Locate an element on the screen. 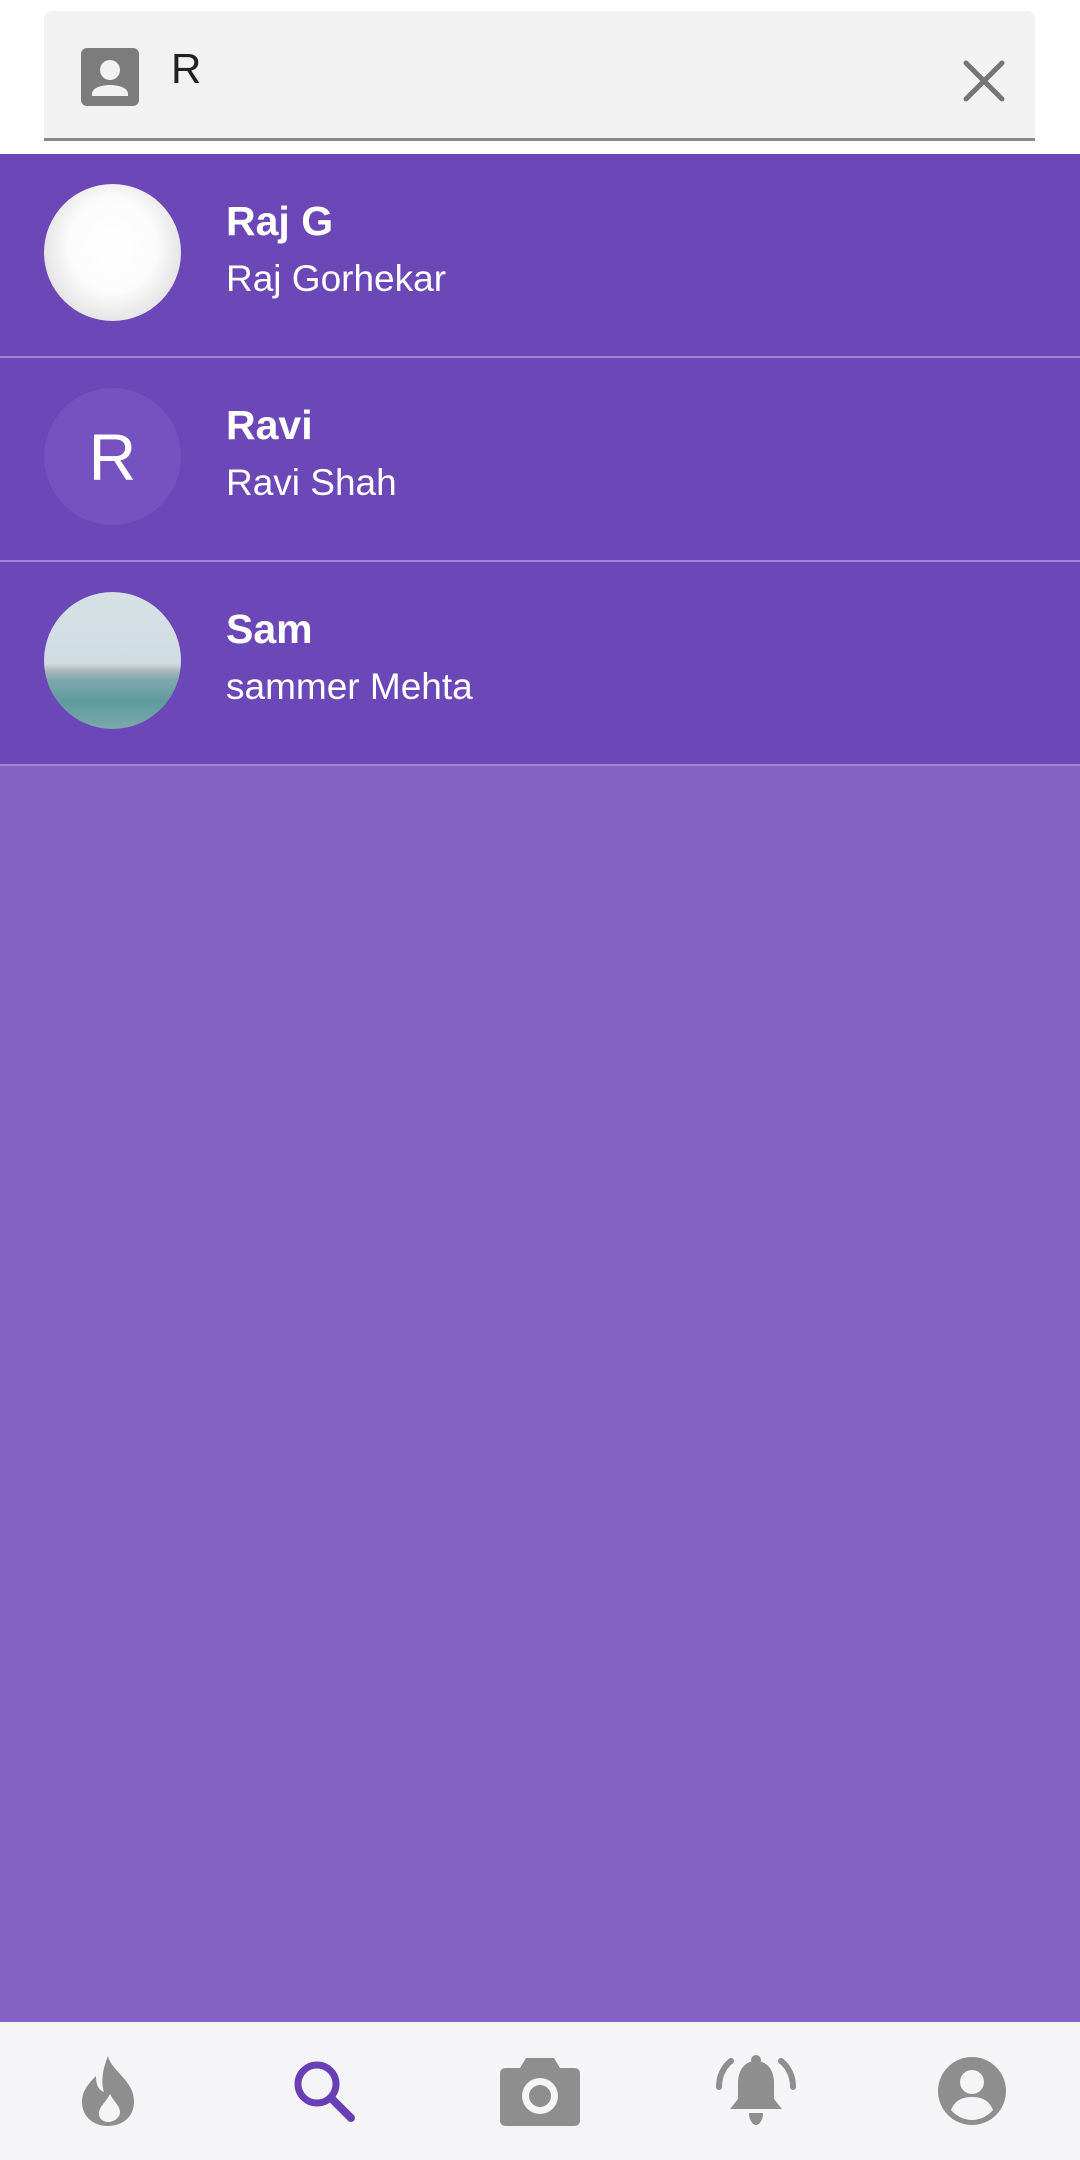  list-item: Raj G Raj Gorhekar is located at coordinates (540, 256).